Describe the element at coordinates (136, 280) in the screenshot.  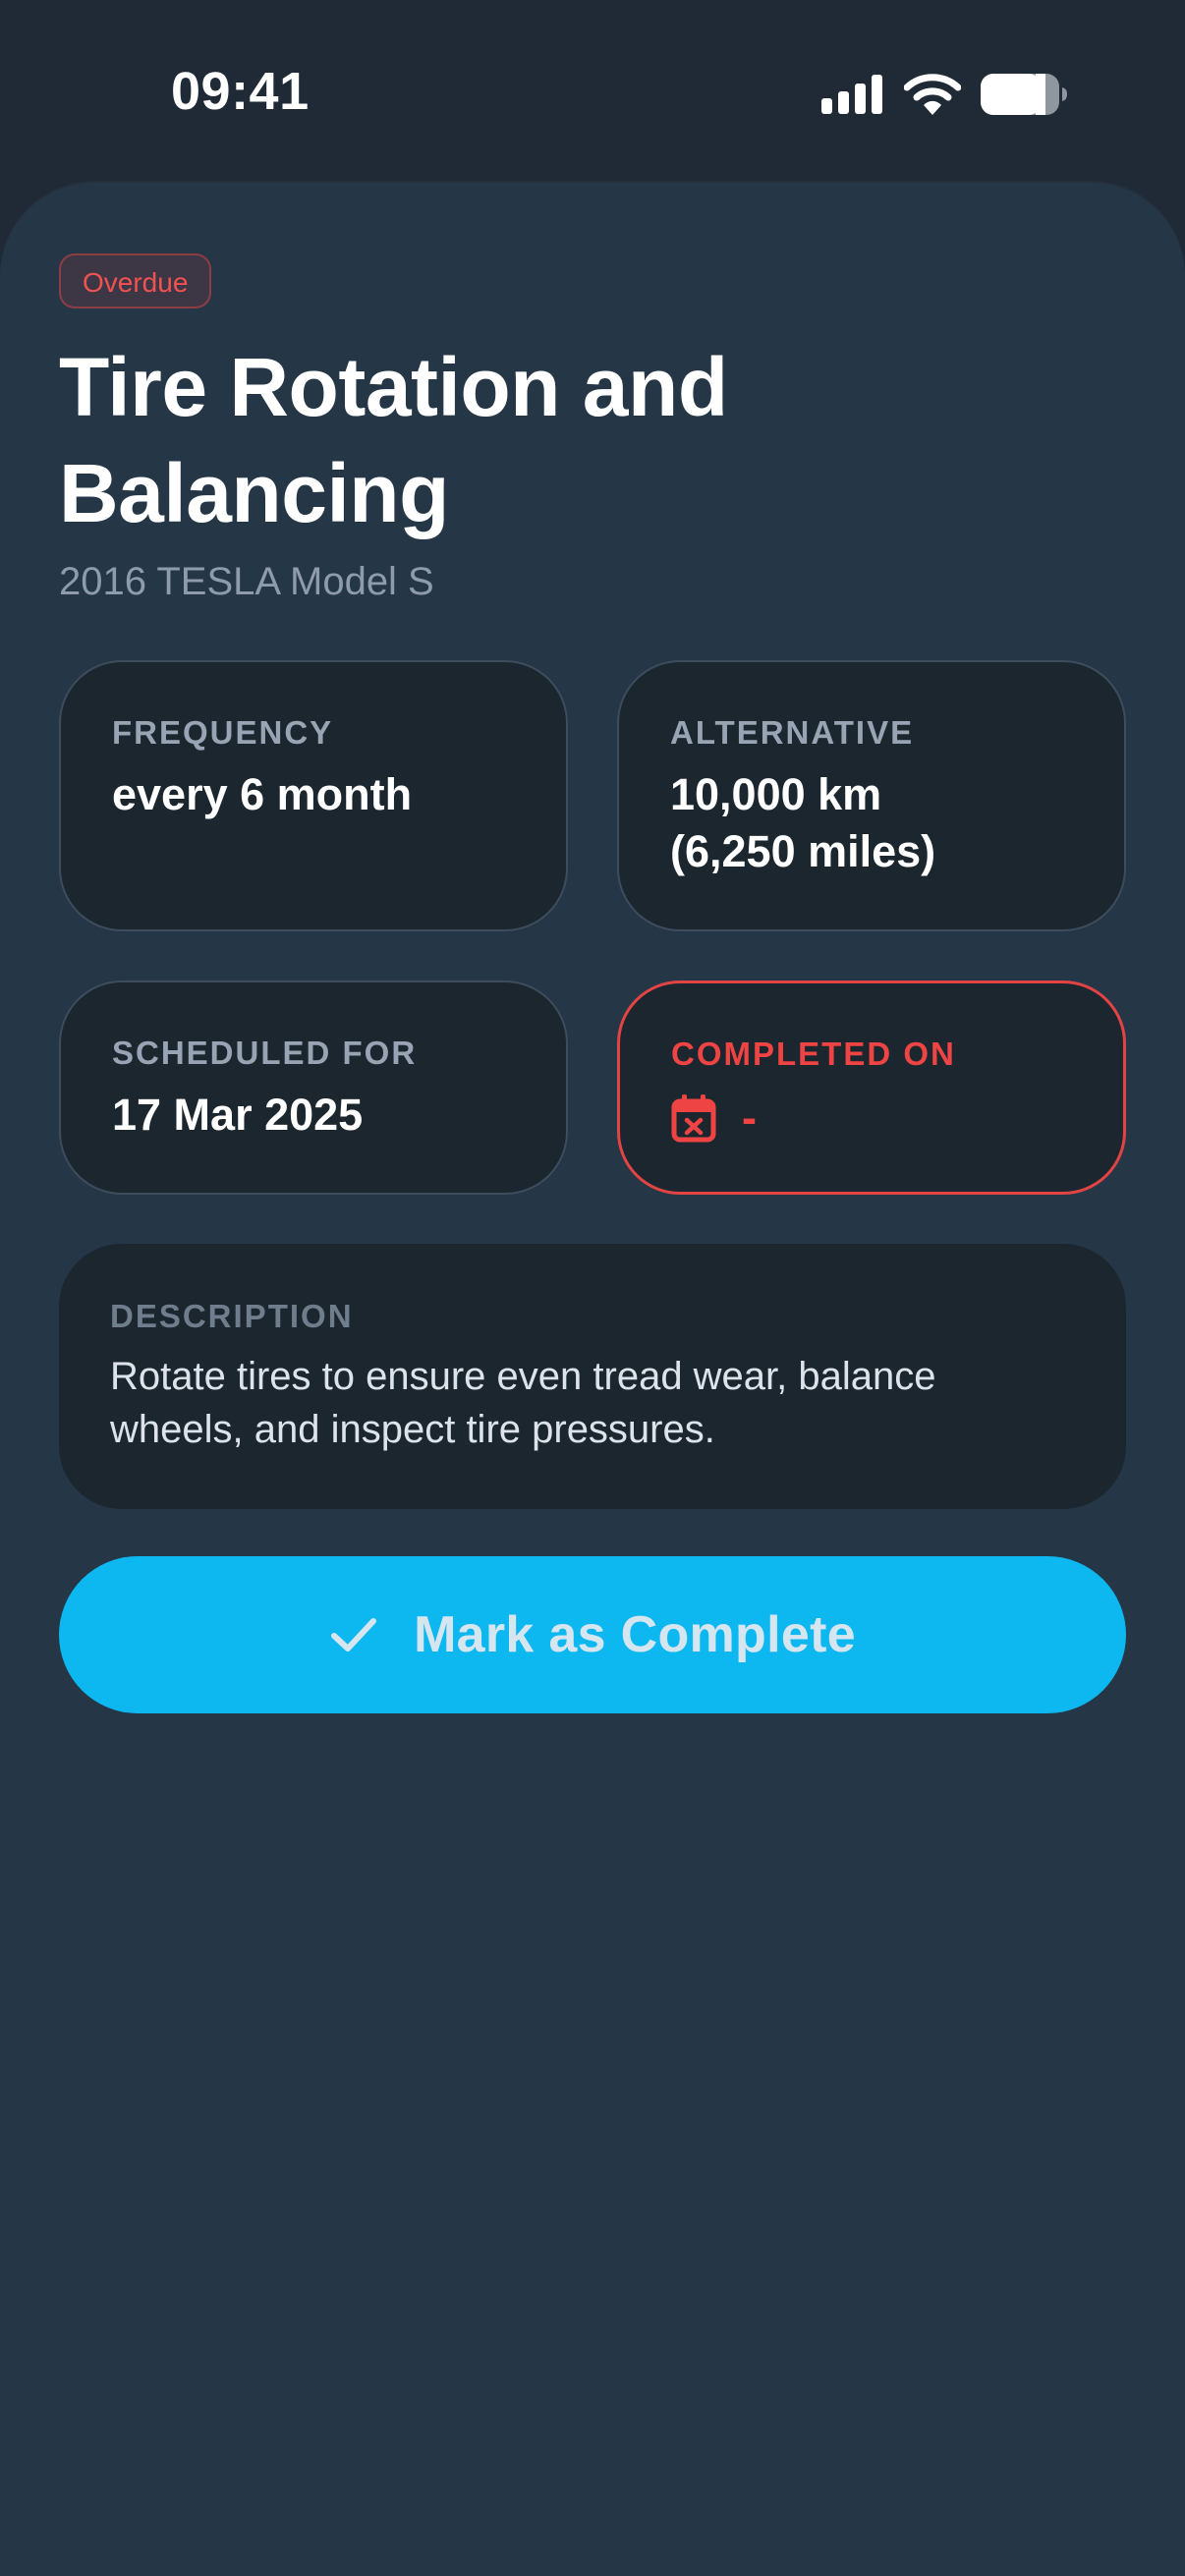
I see `overdue-status-badge: Overdue` at that location.